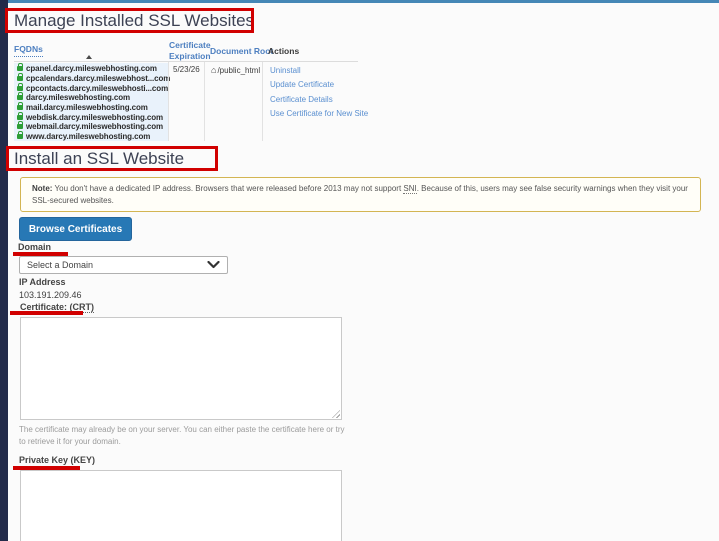  What do you see at coordinates (97, 88) in the screenshot?
I see `fqdn-label: cpcontacts.darcy.mileswebhosti...com` at bounding box center [97, 88].